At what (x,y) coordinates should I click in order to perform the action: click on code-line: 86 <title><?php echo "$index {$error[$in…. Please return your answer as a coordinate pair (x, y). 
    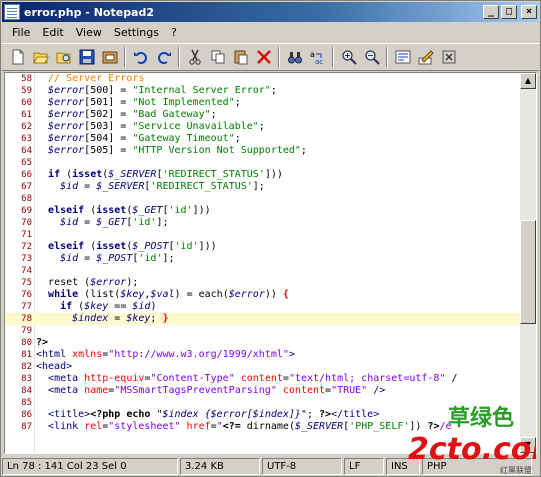
    Looking at the image, I should click on (263, 415).